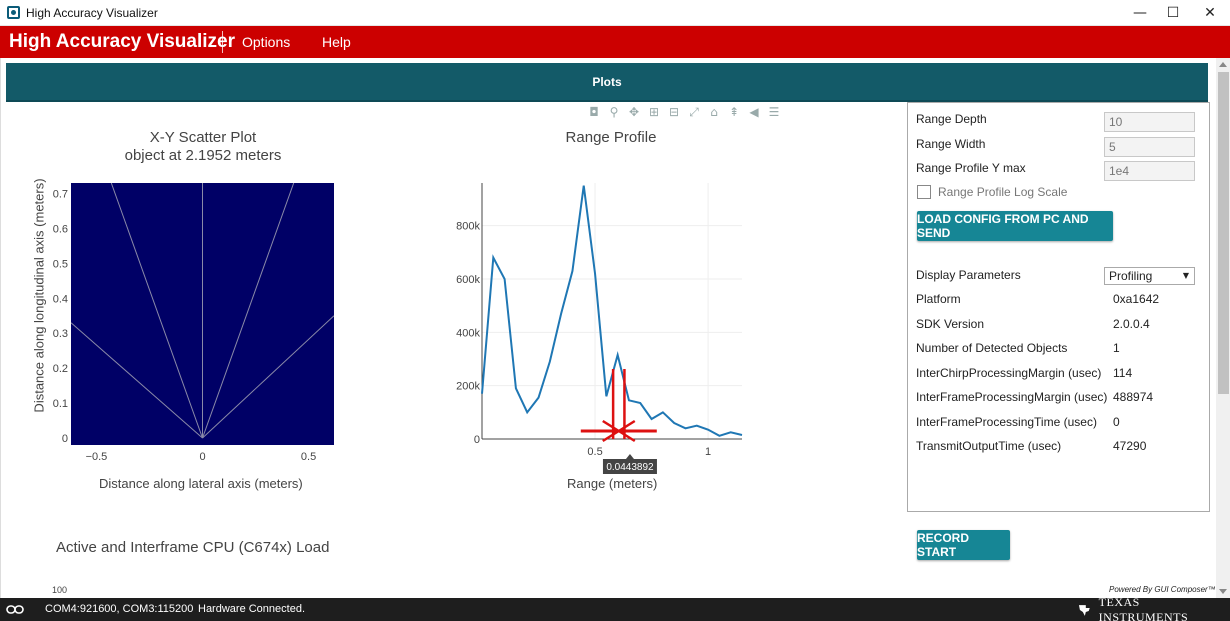  What do you see at coordinates (252, 609) in the screenshot?
I see `connection-status: Hardware Connected.` at bounding box center [252, 609].